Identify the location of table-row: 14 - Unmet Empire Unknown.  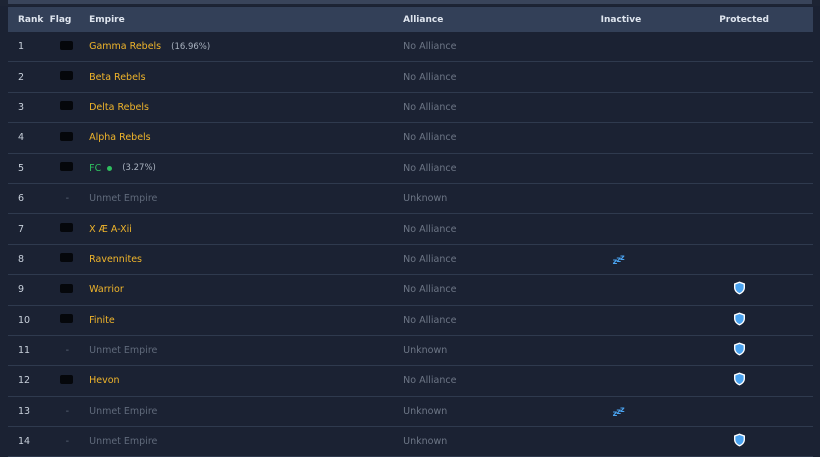
(410, 442).